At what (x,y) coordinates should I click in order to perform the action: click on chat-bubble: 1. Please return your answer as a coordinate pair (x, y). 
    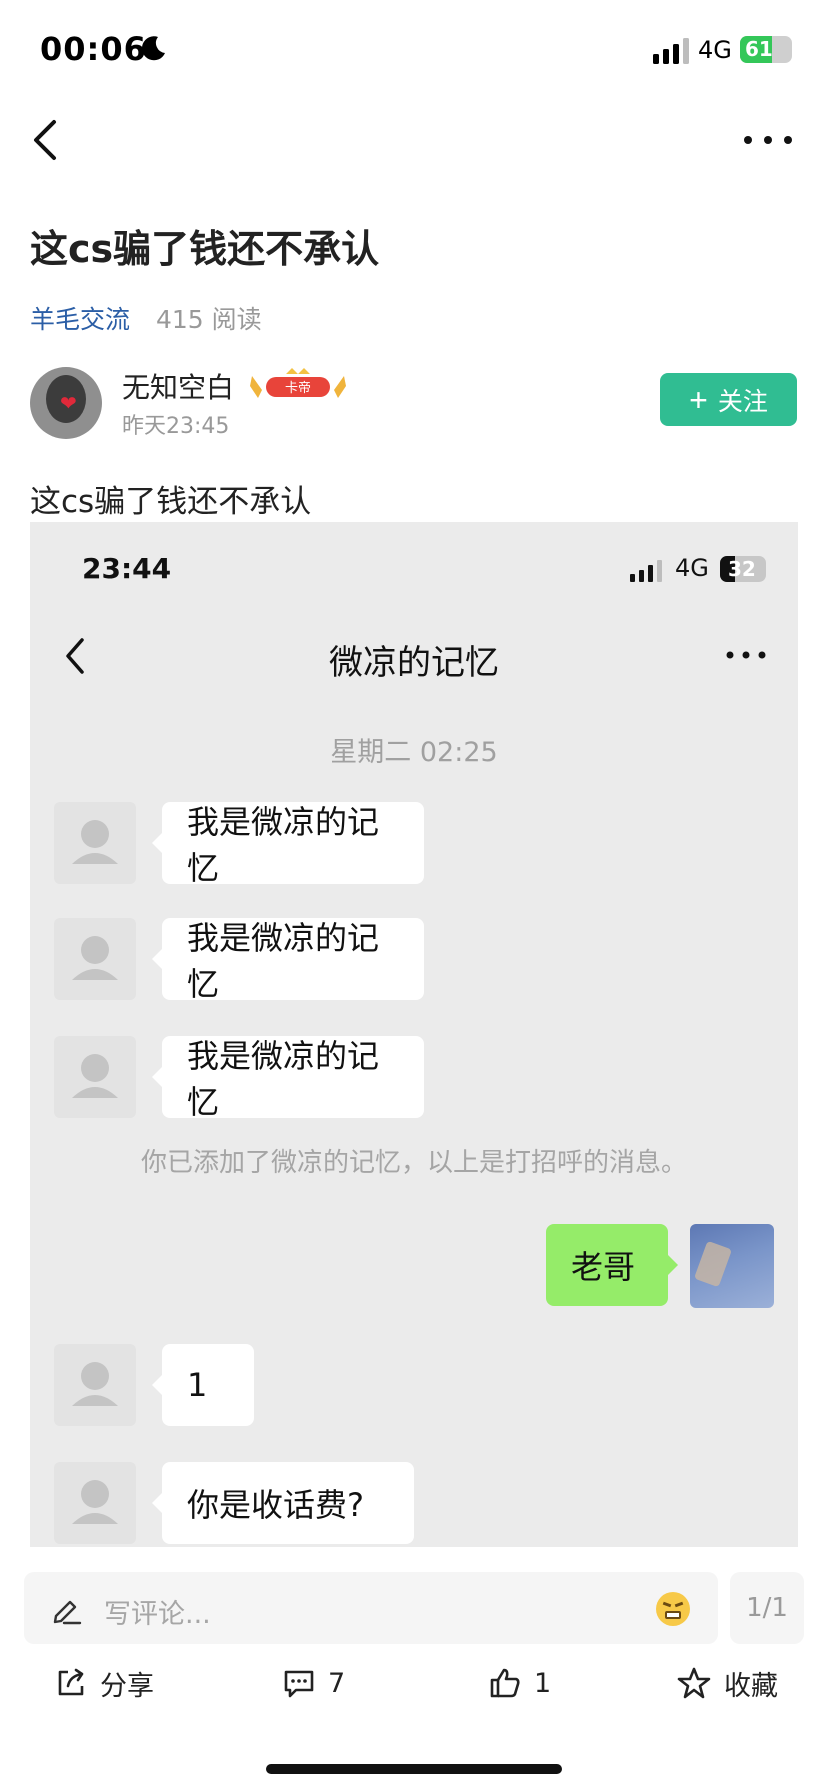
    Looking at the image, I should click on (203, 1385).